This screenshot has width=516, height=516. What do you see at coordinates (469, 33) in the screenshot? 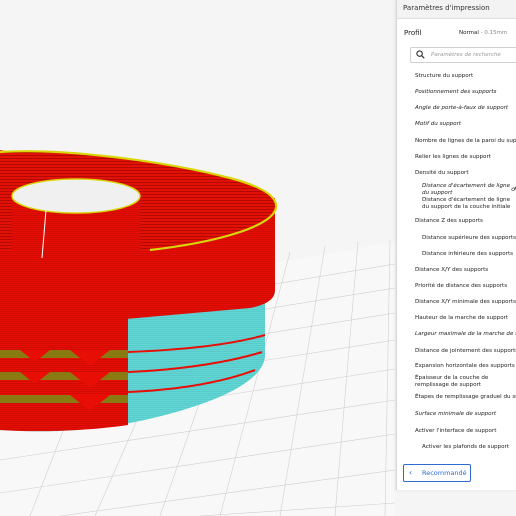
I see `profile-value: Normal` at bounding box center [469, 33].